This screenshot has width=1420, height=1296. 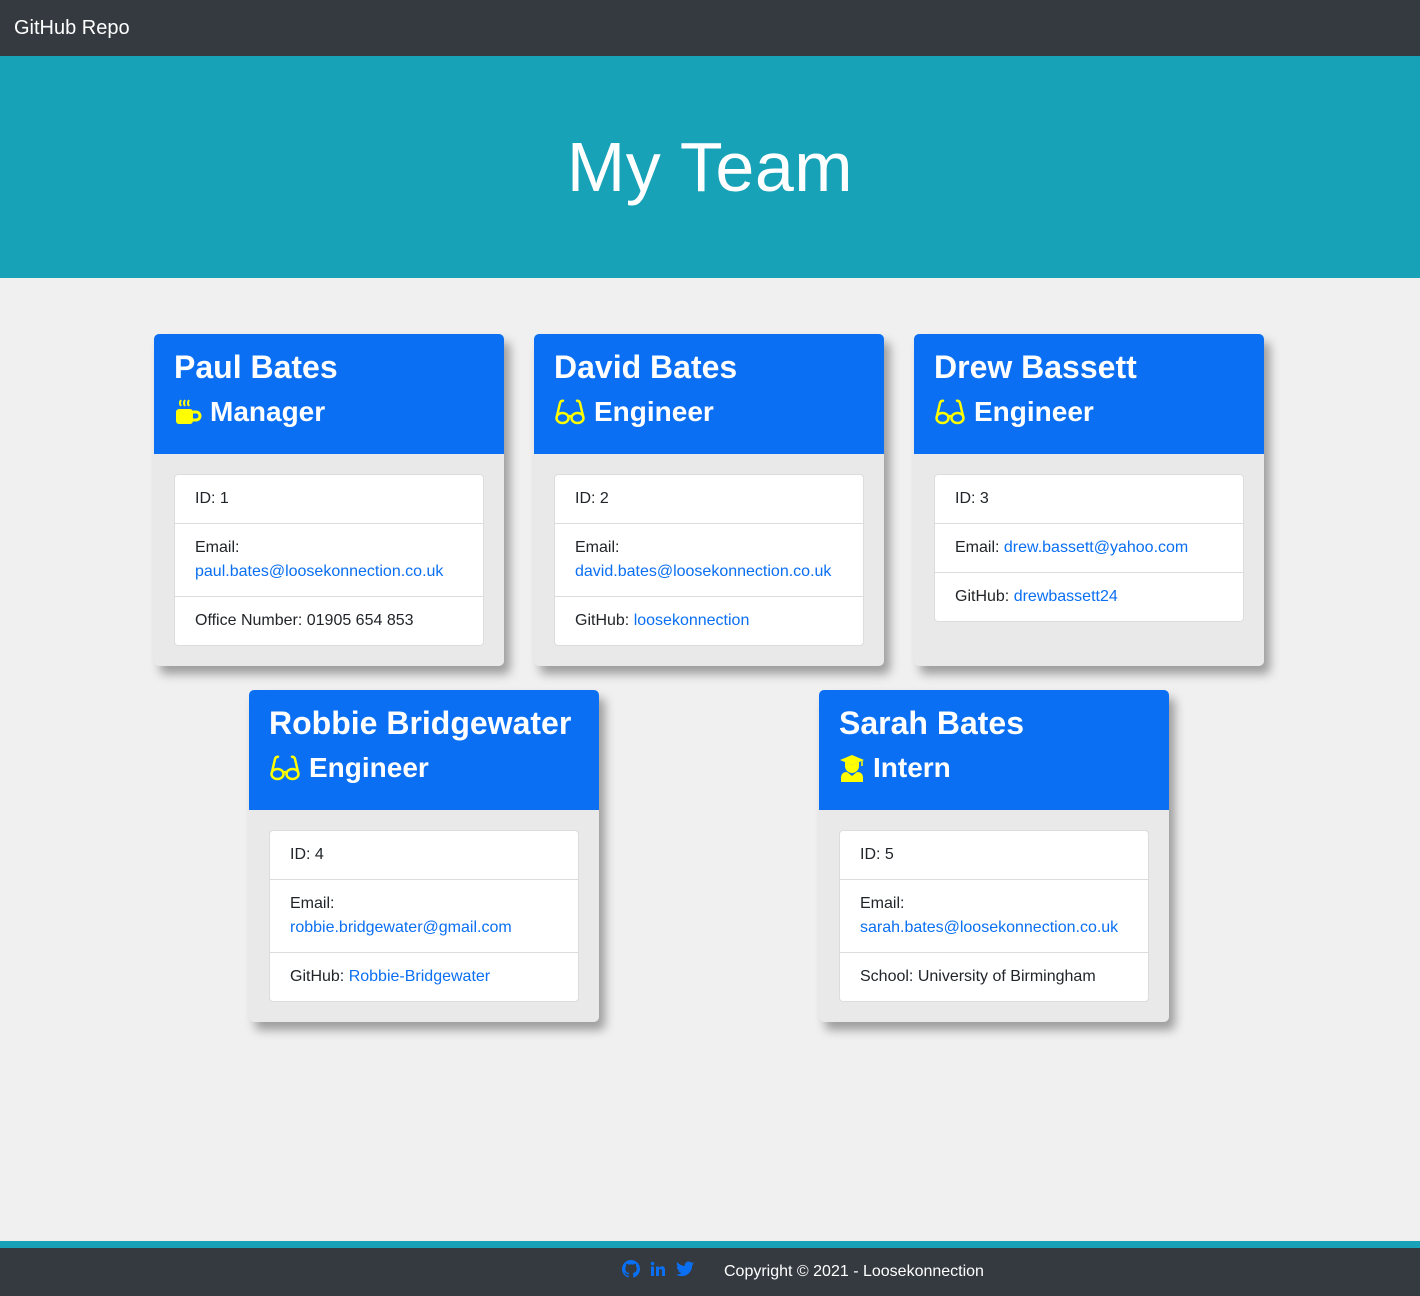 What do you see at coordinates (685, 1271) in the screenshot?
I see `twitter-icon` at bounding box center [685, 1271].